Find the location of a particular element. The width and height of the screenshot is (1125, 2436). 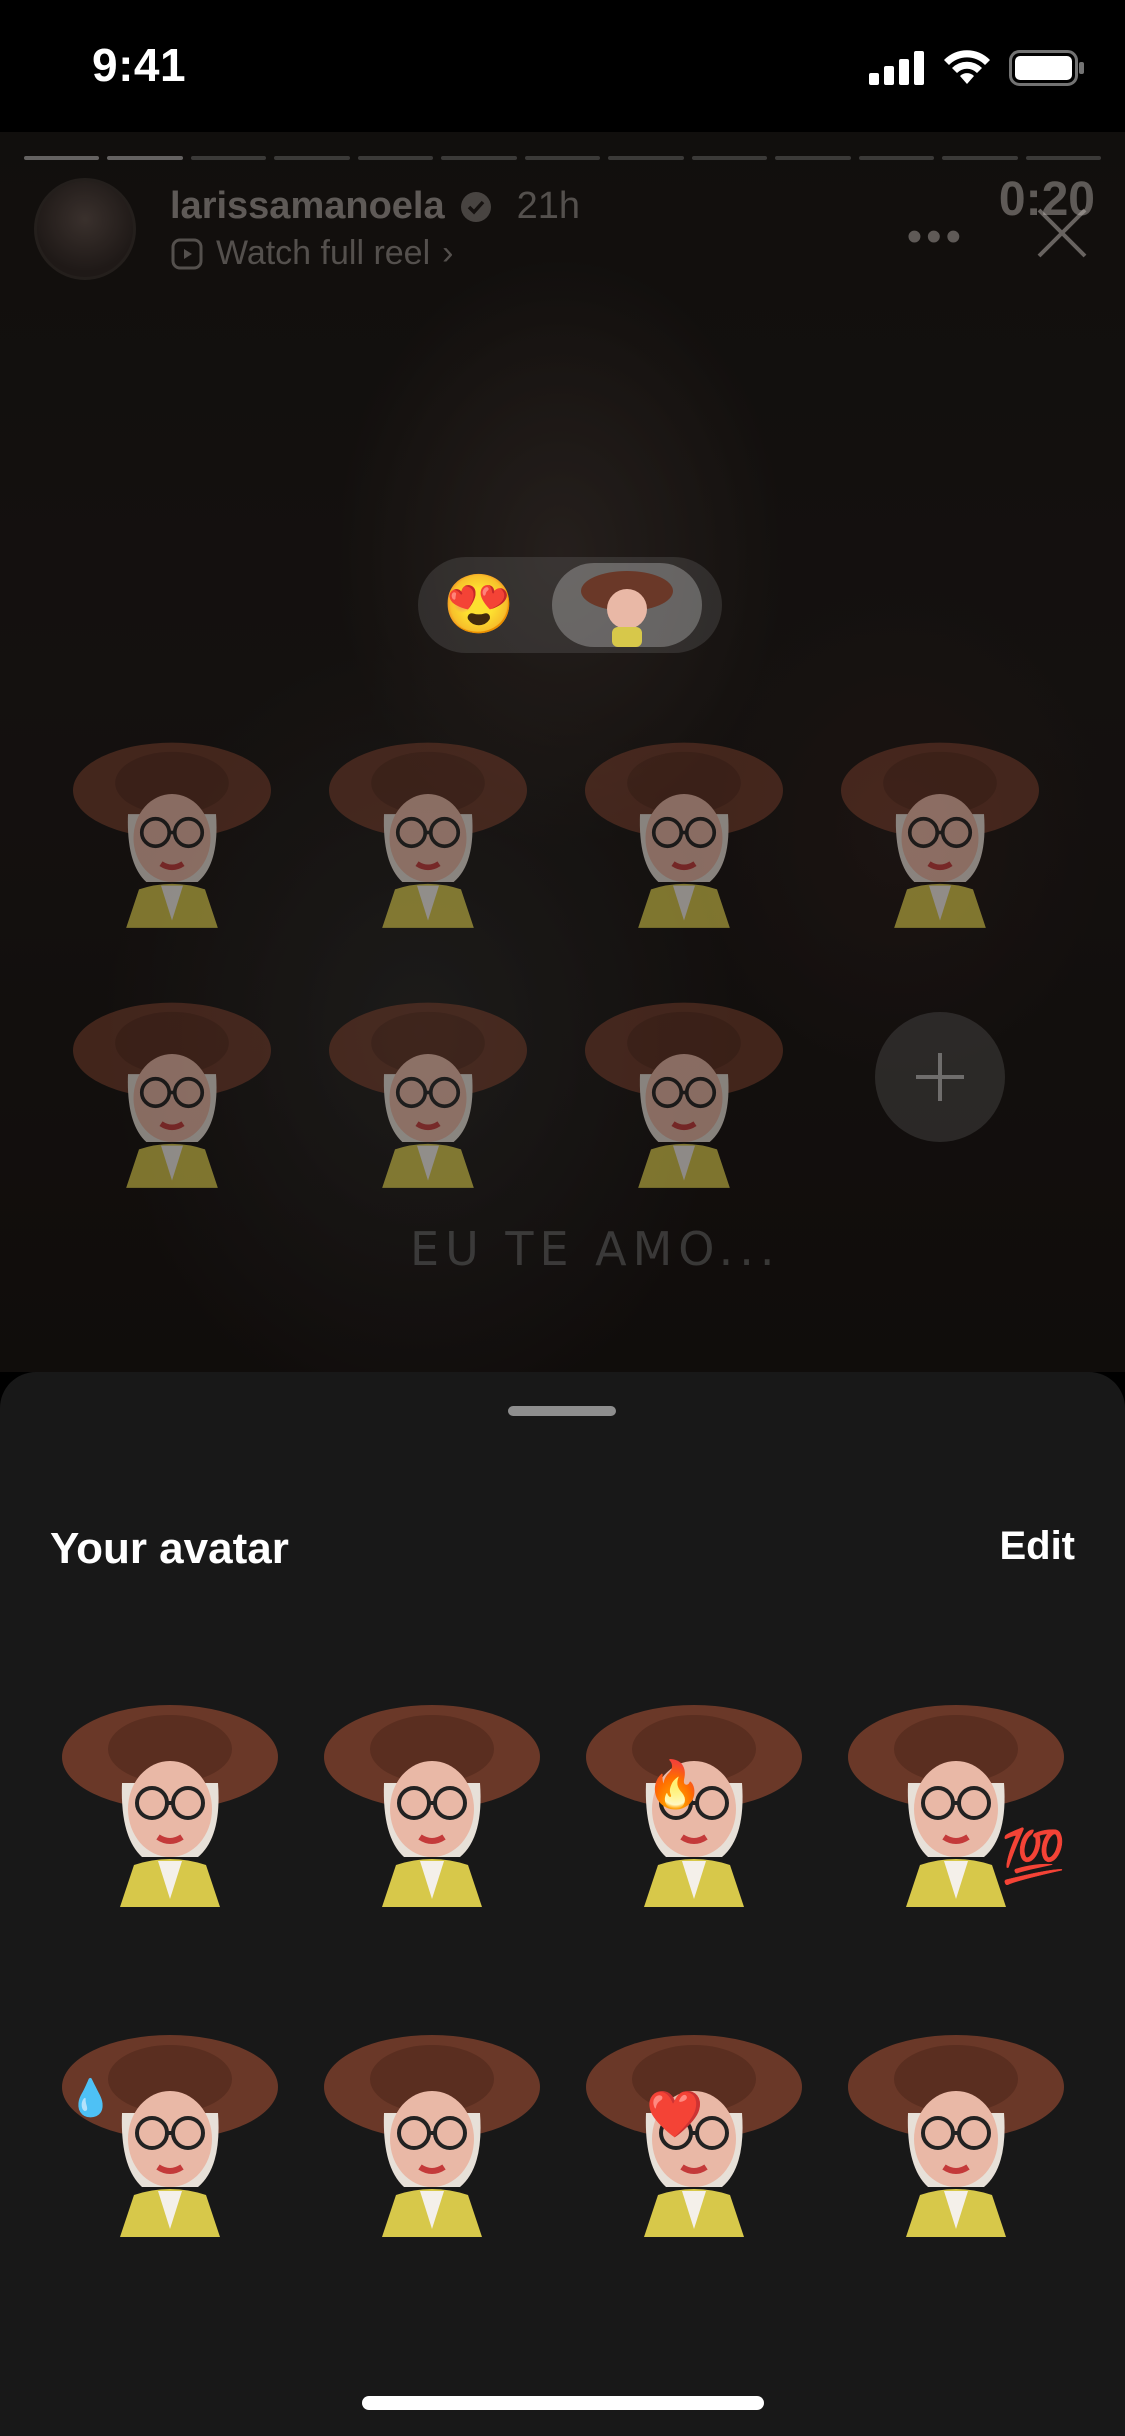

sticker-badge-icon: 🔥 is located at coordinates (675, 1784).